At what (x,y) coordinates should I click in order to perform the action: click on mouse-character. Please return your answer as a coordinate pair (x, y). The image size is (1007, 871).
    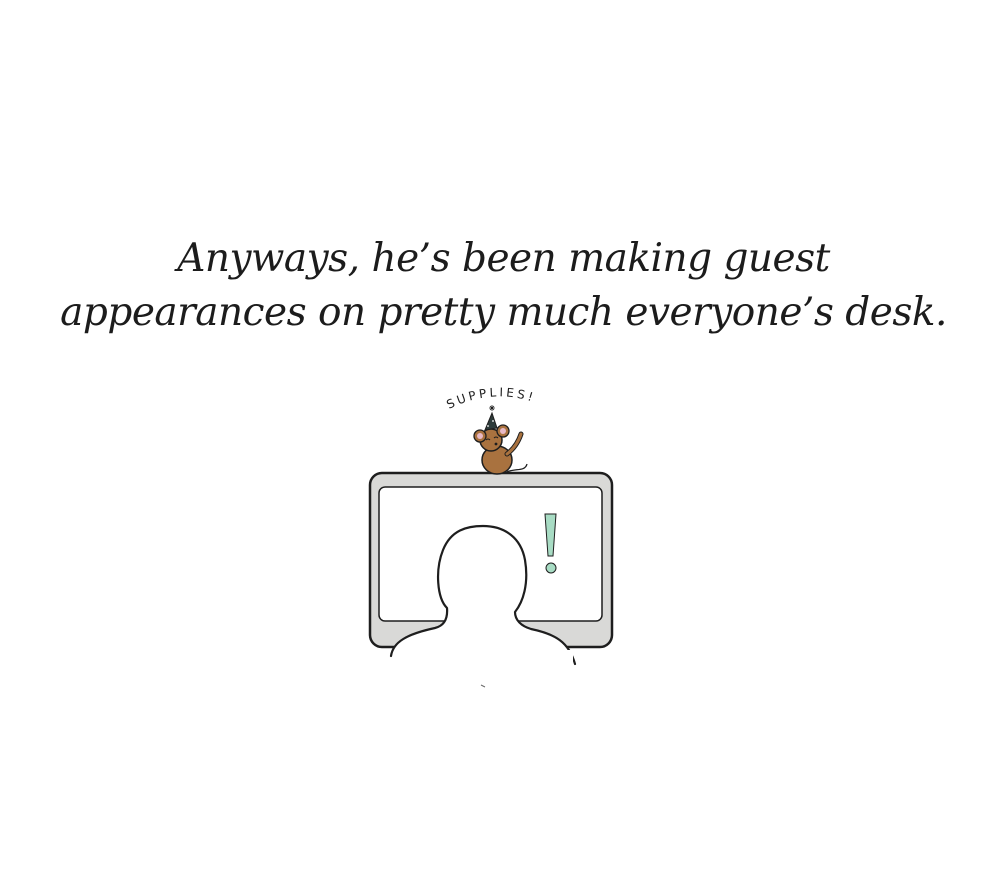
    Looking at the image, I should click on (500, 440).